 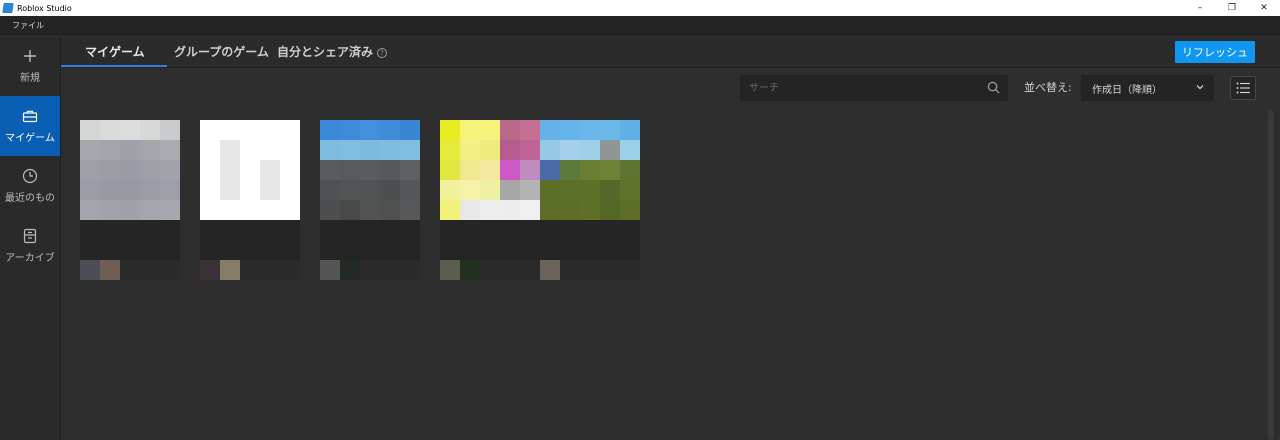 I want to click on restore-button: ❐, so click(x=1232, y=8).